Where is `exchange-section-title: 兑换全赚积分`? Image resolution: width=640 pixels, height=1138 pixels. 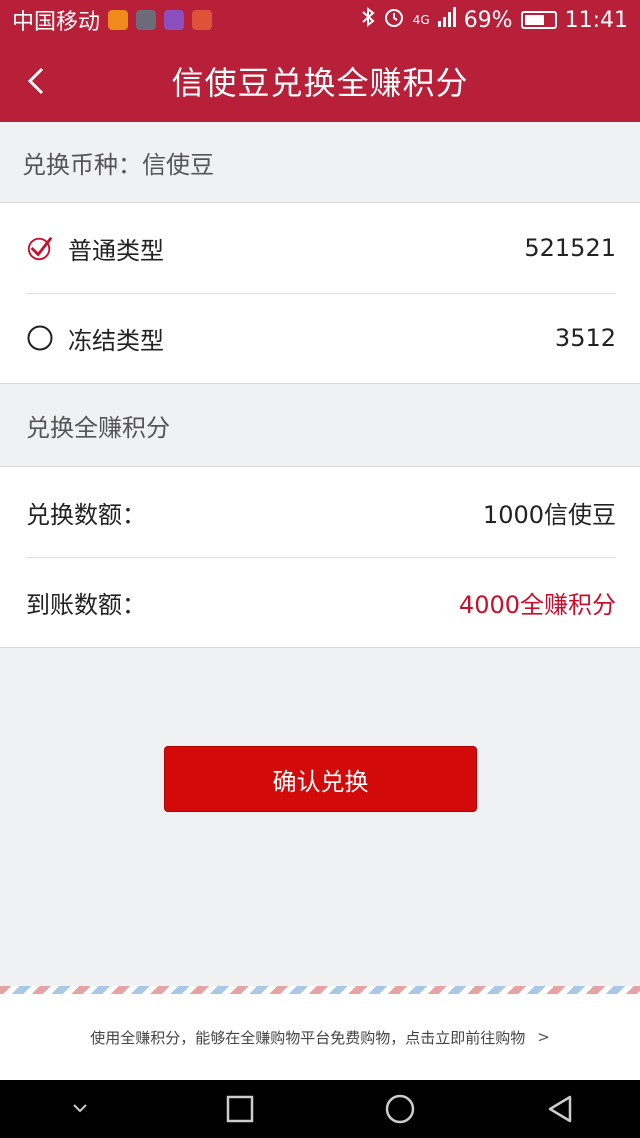 exchange-section-title: 兑换全赚积分 is located at coordinates (98, 428).